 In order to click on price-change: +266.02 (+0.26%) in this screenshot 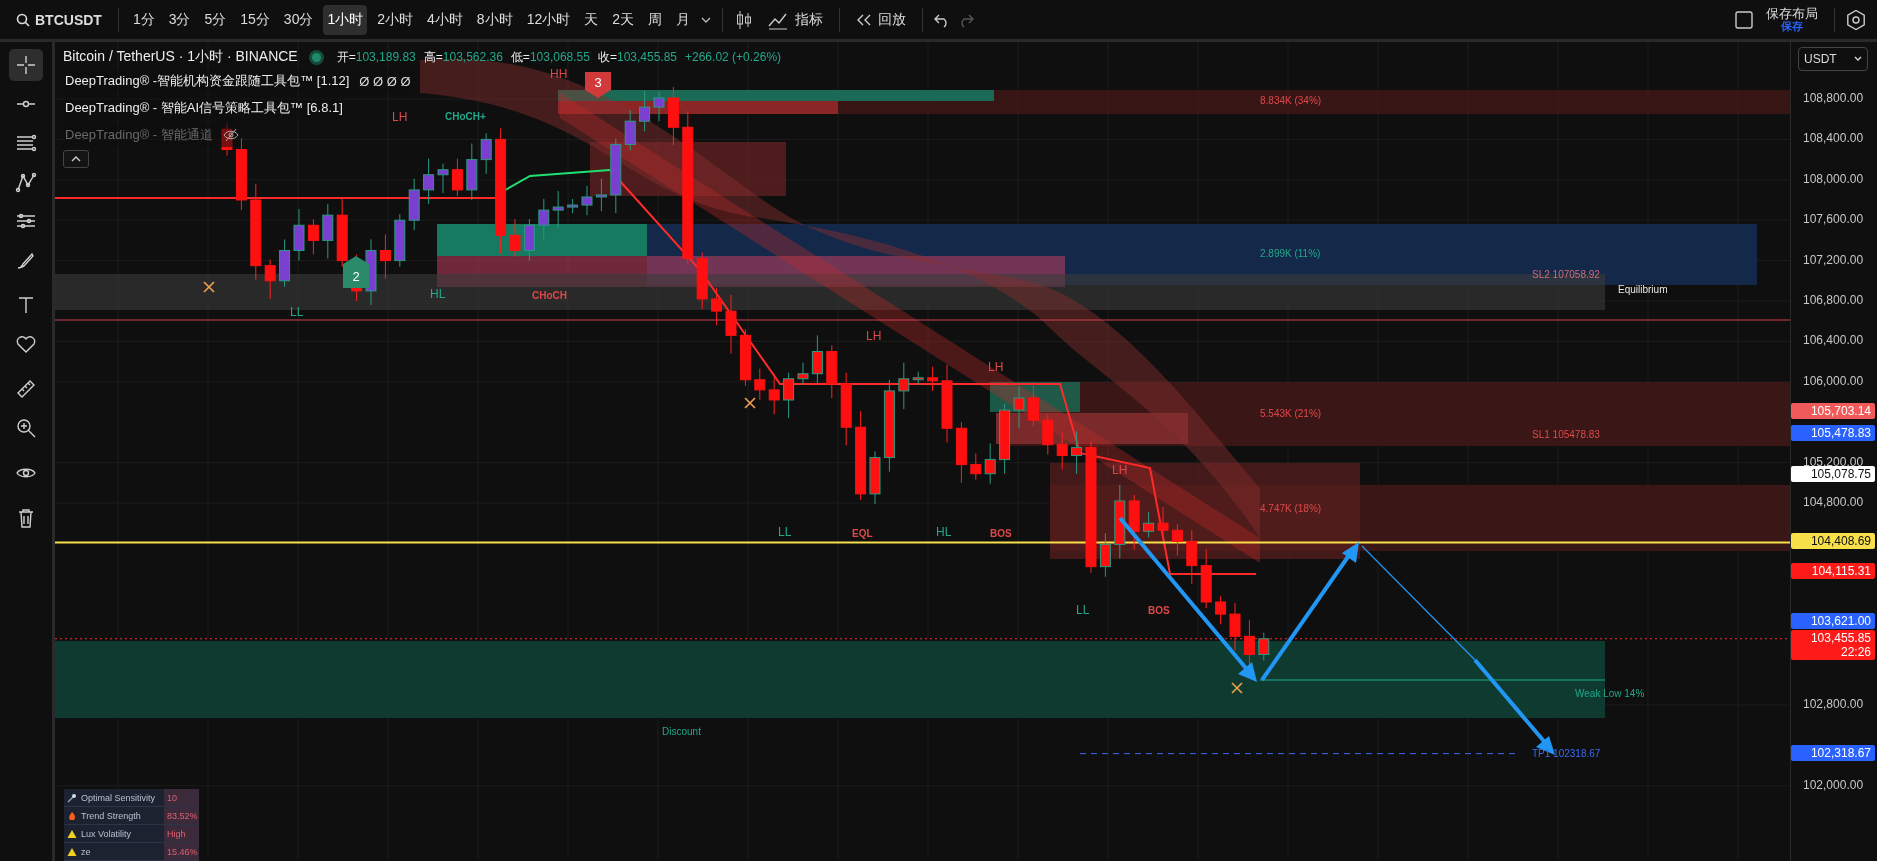, I will do `click(733, 57)`.